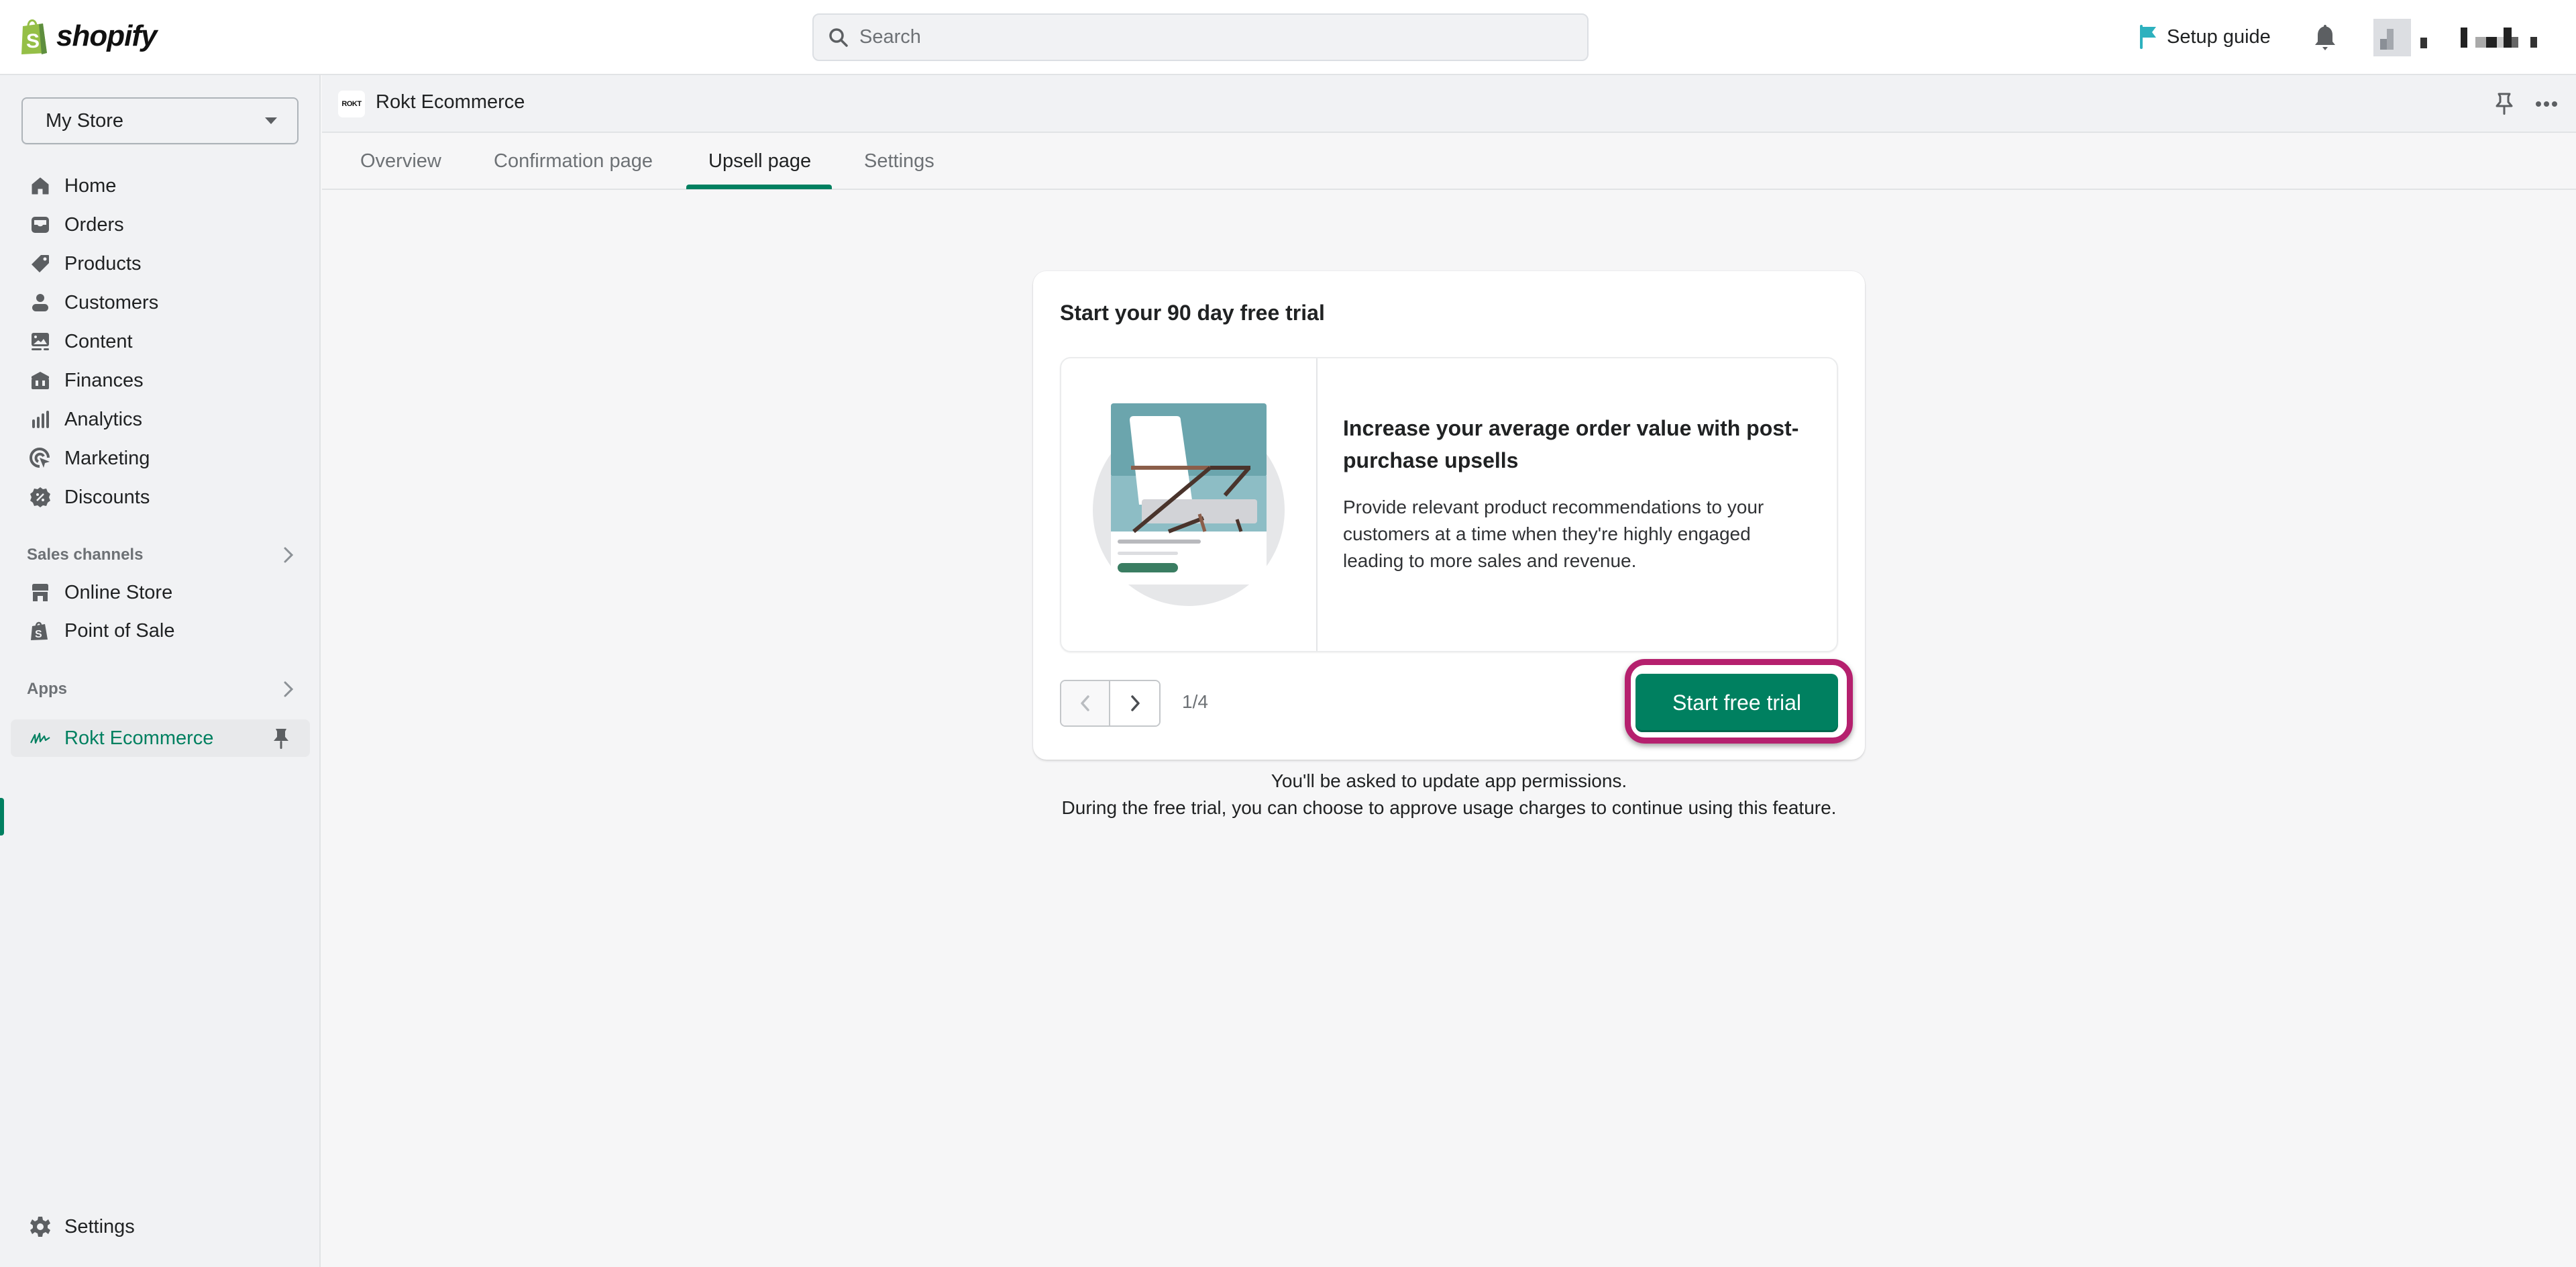  What do you see at coordinates (2, 816) in the screenshot?
I see `active-indicator` at bounding box center [2, 816].